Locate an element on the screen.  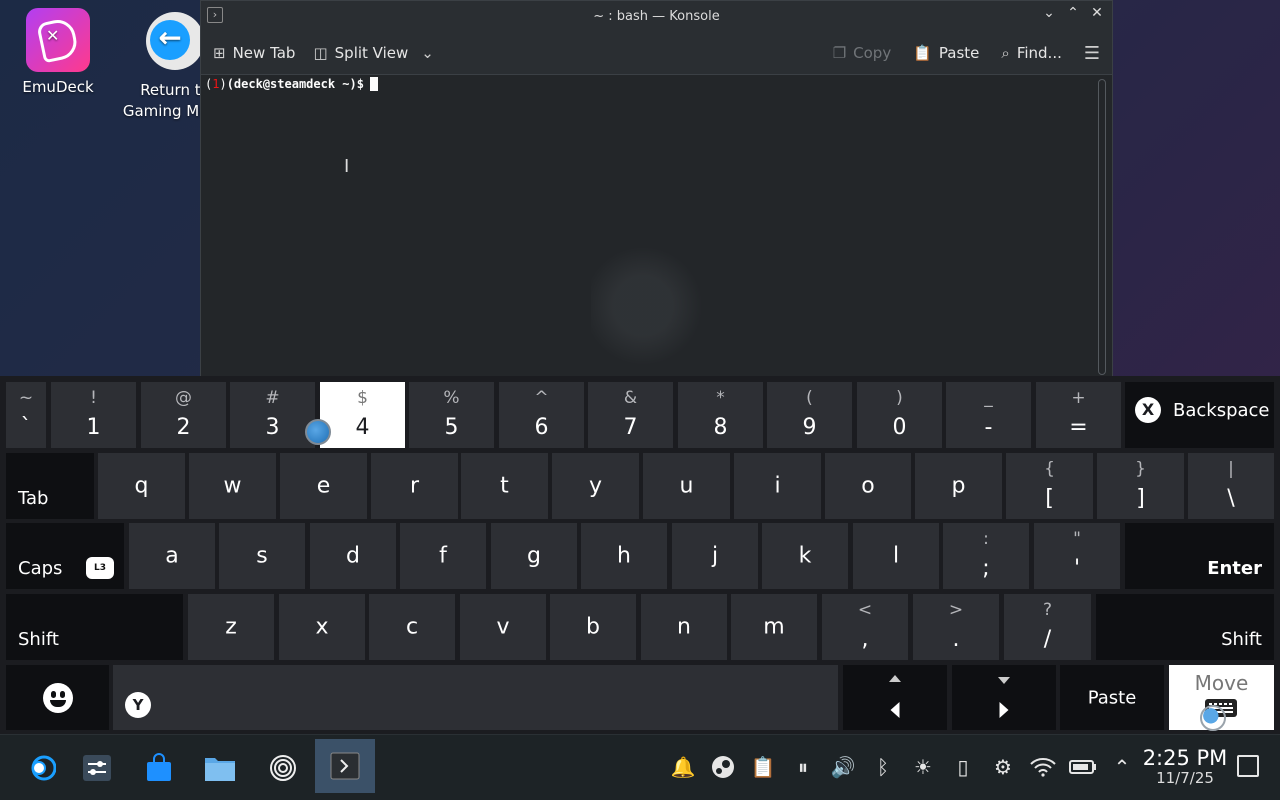
y-button-icon: Y is located at coordinates (138, 705).